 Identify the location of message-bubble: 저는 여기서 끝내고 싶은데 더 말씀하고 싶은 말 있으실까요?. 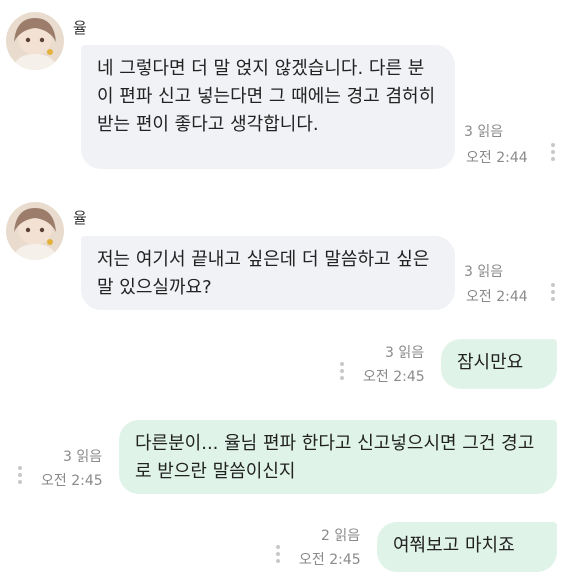
(268, 273).